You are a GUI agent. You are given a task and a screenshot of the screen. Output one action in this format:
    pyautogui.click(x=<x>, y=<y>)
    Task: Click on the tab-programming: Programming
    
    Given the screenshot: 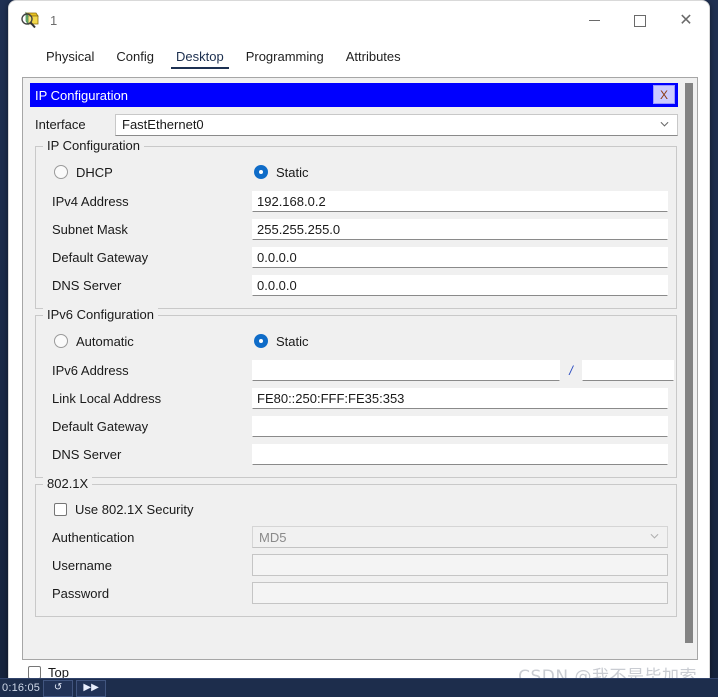 What is the action you would take?
    pyautogui.click(x=285, y=59)
    